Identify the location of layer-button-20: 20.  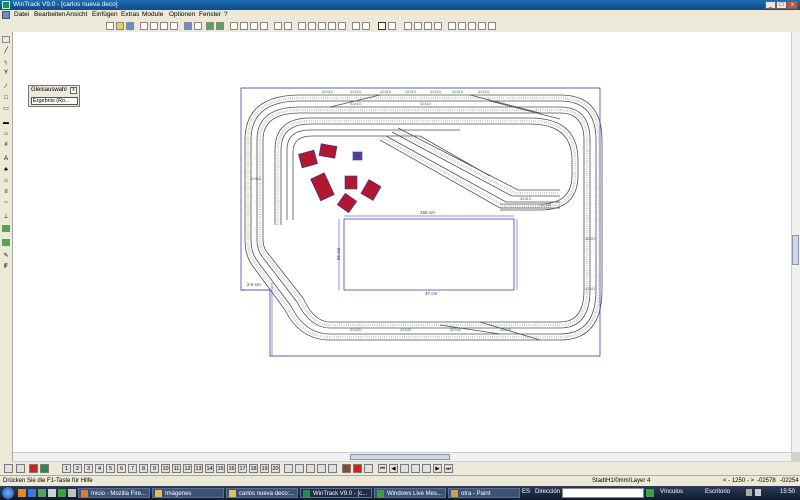
(275, 468).